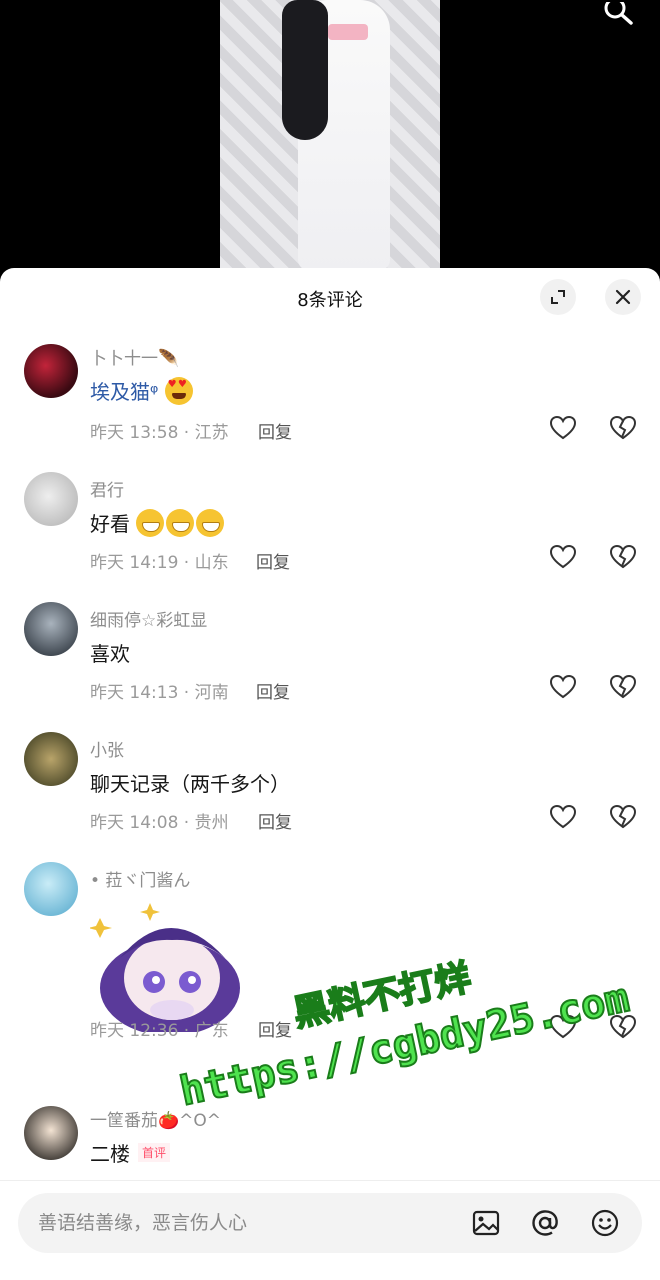 Image resolution: width=660 pixels, height=1280 pixels. What do you see at coordinates (134, 356) in the screenshot?
I see `comment-username: 卜卜十一🪶` at bounding box center [134, 356].